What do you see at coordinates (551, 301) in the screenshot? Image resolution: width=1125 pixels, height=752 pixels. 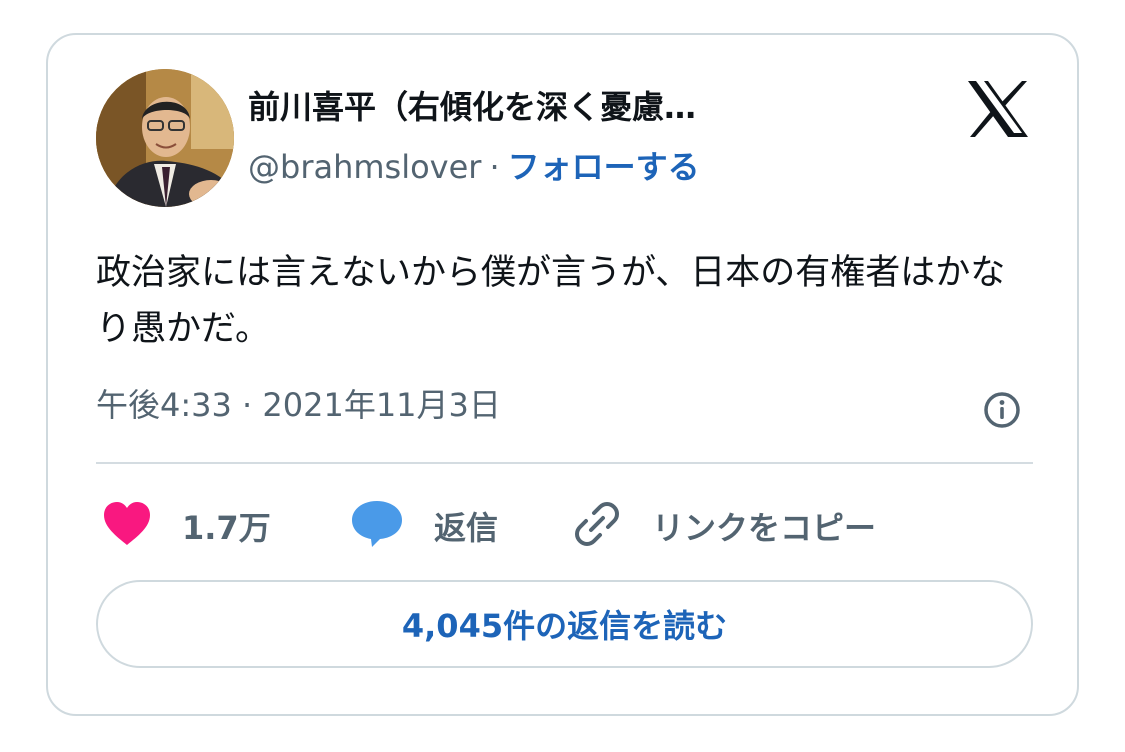 I see `tweet-text: 政治家には言えないから僕が言うが、日本の有権者はかなり愚かだ。` at bounding box center [551, 301].